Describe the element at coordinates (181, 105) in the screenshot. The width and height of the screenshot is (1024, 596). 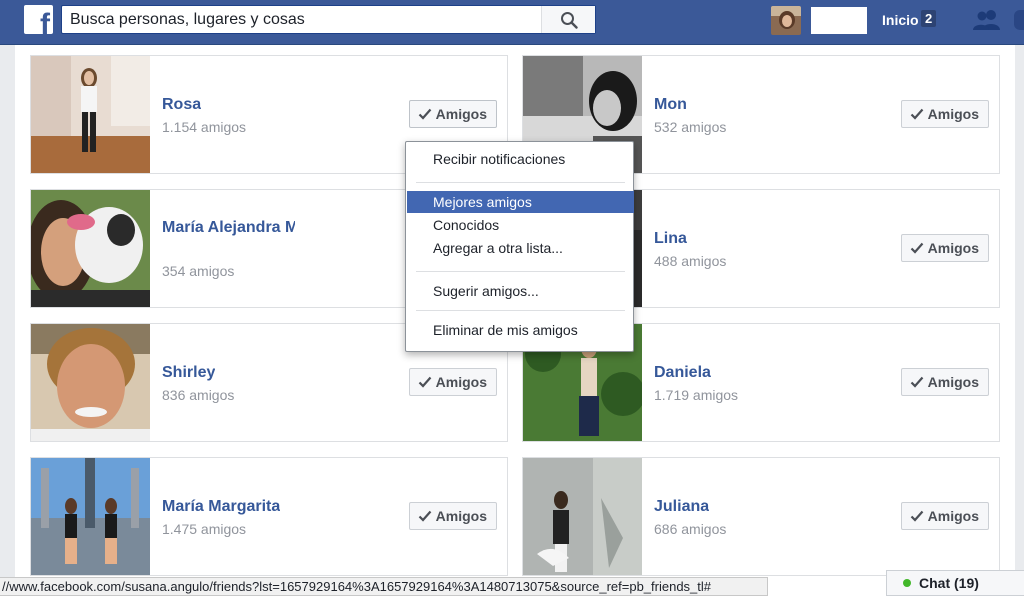
I see `friend-name: Rosa` at that location.